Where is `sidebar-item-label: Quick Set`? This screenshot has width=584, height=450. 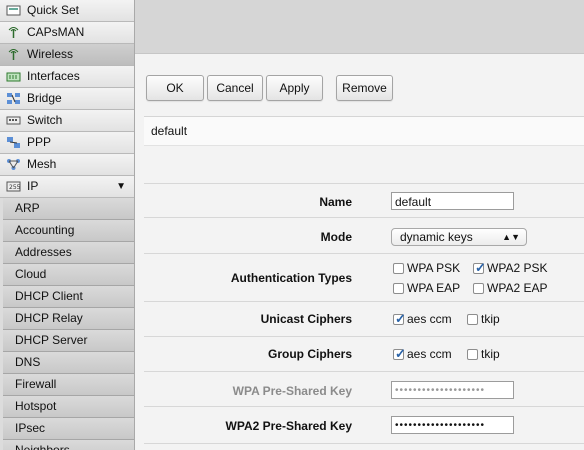 sidebar-item-label: Quick Set is located at coordinates (53, 10).